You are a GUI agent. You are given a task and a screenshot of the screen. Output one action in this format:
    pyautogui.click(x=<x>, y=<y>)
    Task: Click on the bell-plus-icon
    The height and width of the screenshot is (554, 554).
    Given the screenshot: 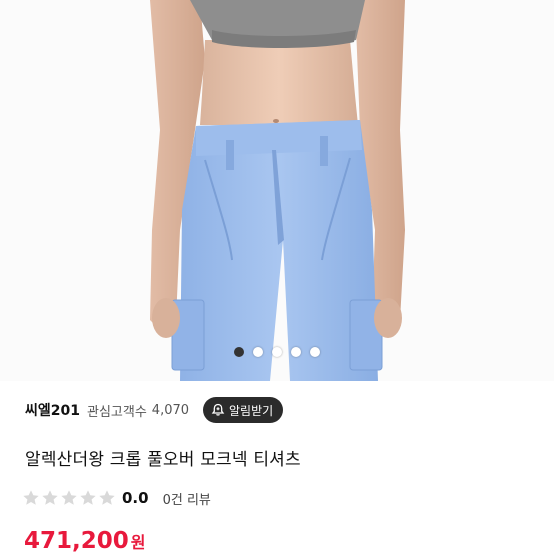 What is the action you would take?
    pyautogui.click(x=218, y=409)
    